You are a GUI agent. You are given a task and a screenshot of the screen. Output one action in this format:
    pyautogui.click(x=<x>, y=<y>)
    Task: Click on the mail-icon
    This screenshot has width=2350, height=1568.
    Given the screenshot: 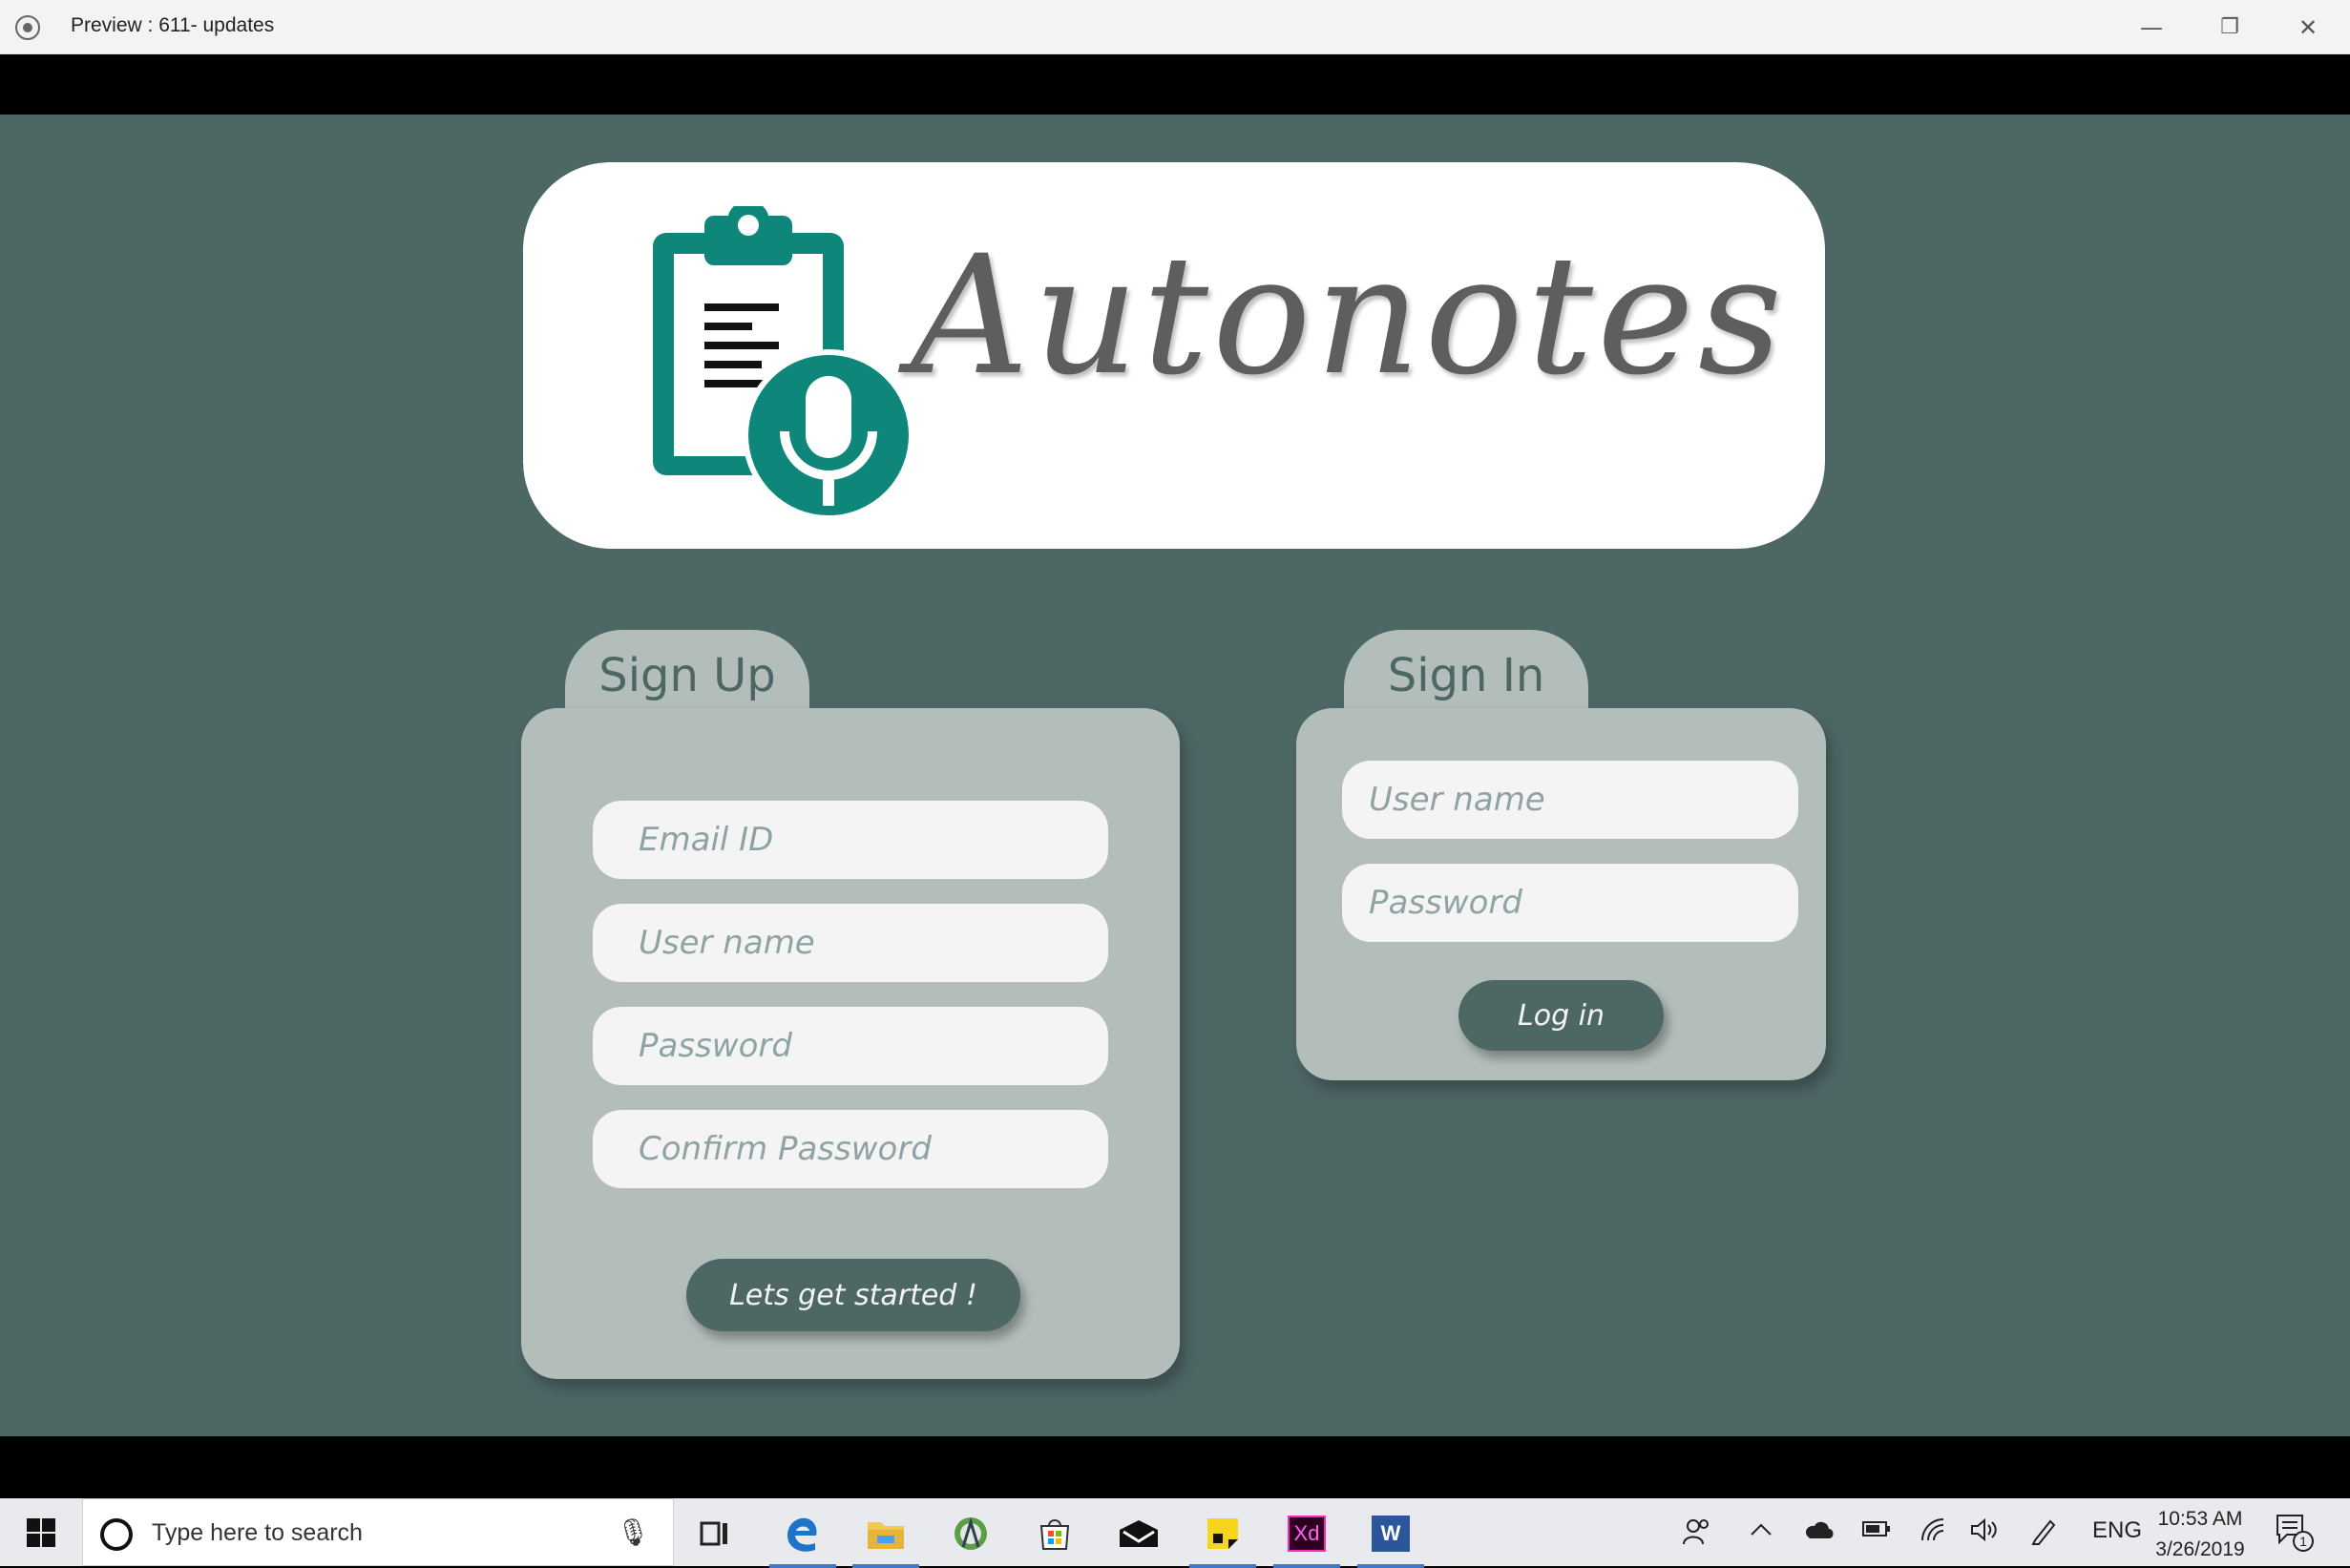 What is the action you would take?
    pyautogui.click(x=1139, y=1533)
    